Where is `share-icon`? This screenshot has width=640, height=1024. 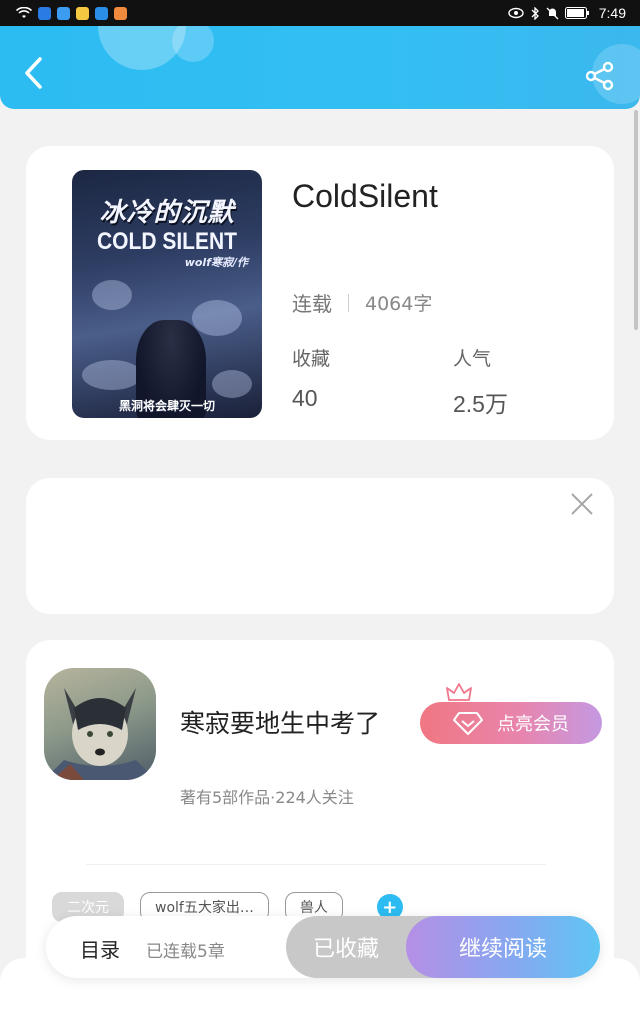 share-icon is located at coordinates (599, 76).